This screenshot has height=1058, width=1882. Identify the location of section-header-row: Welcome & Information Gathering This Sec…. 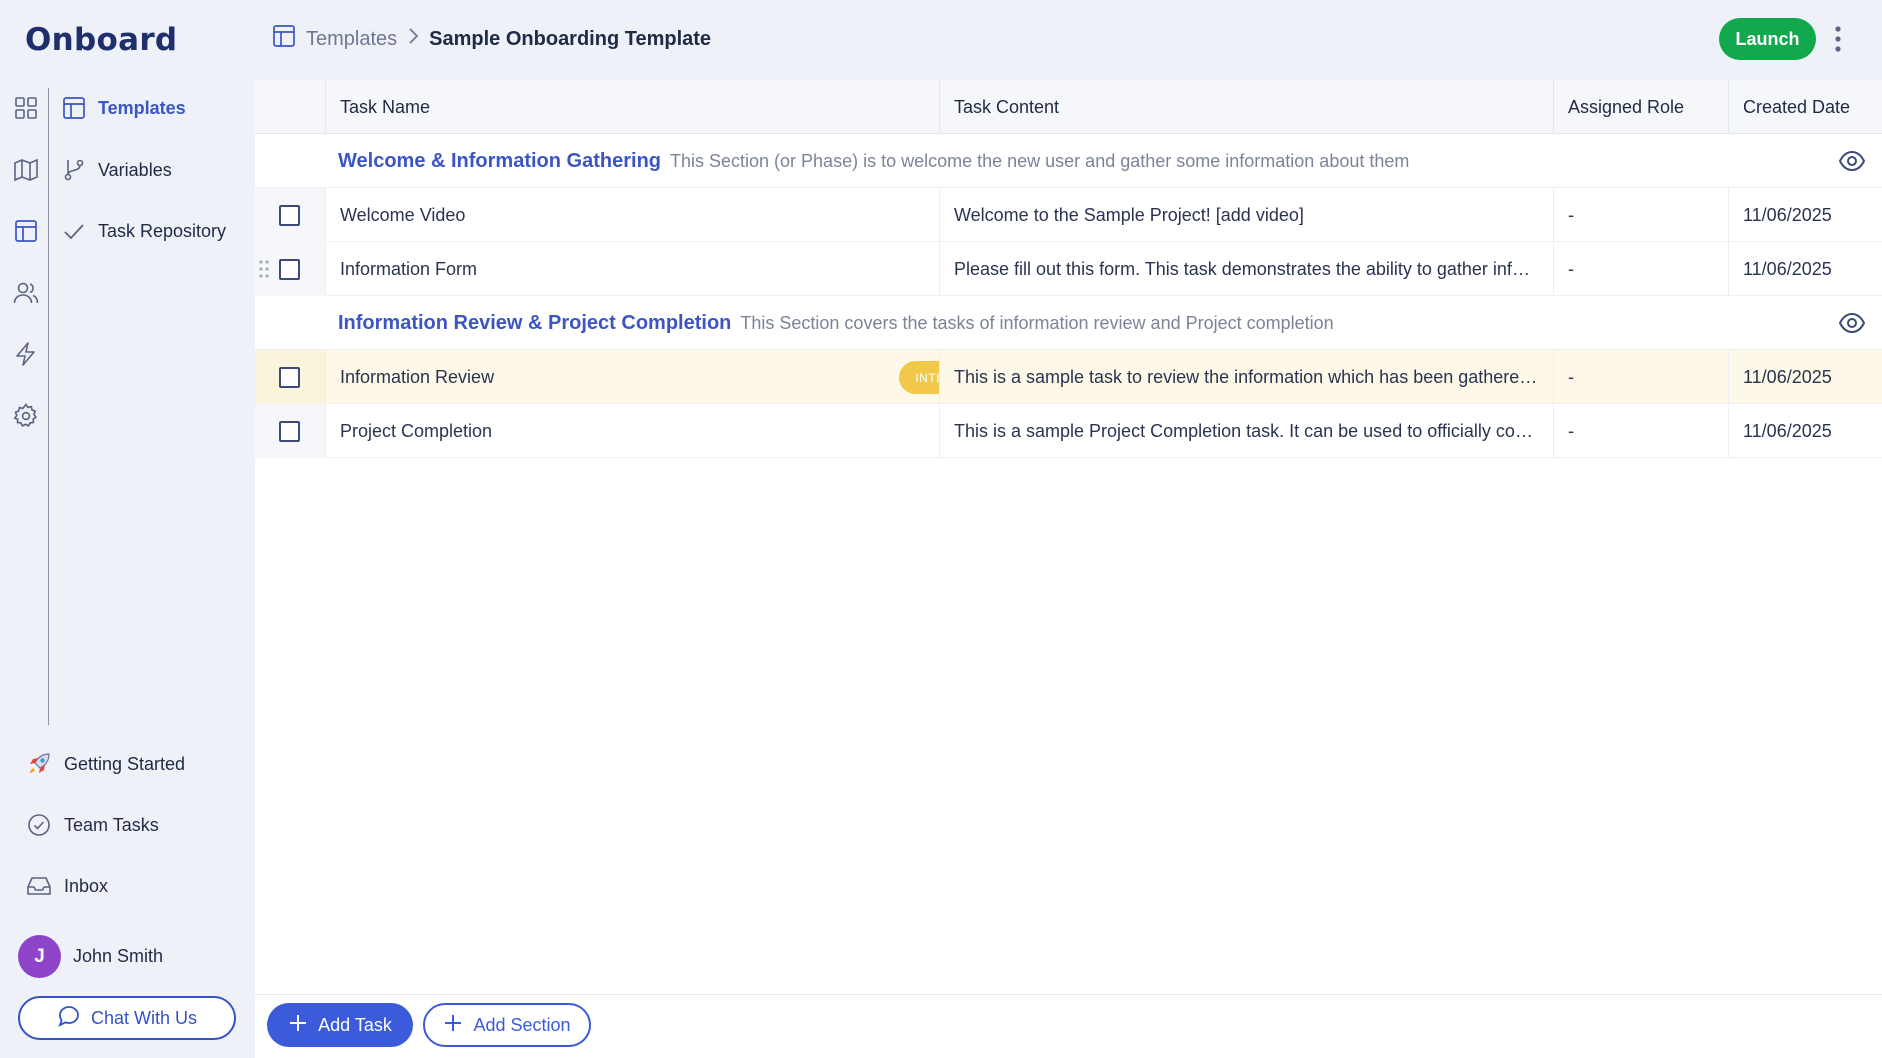
(1068, 161).